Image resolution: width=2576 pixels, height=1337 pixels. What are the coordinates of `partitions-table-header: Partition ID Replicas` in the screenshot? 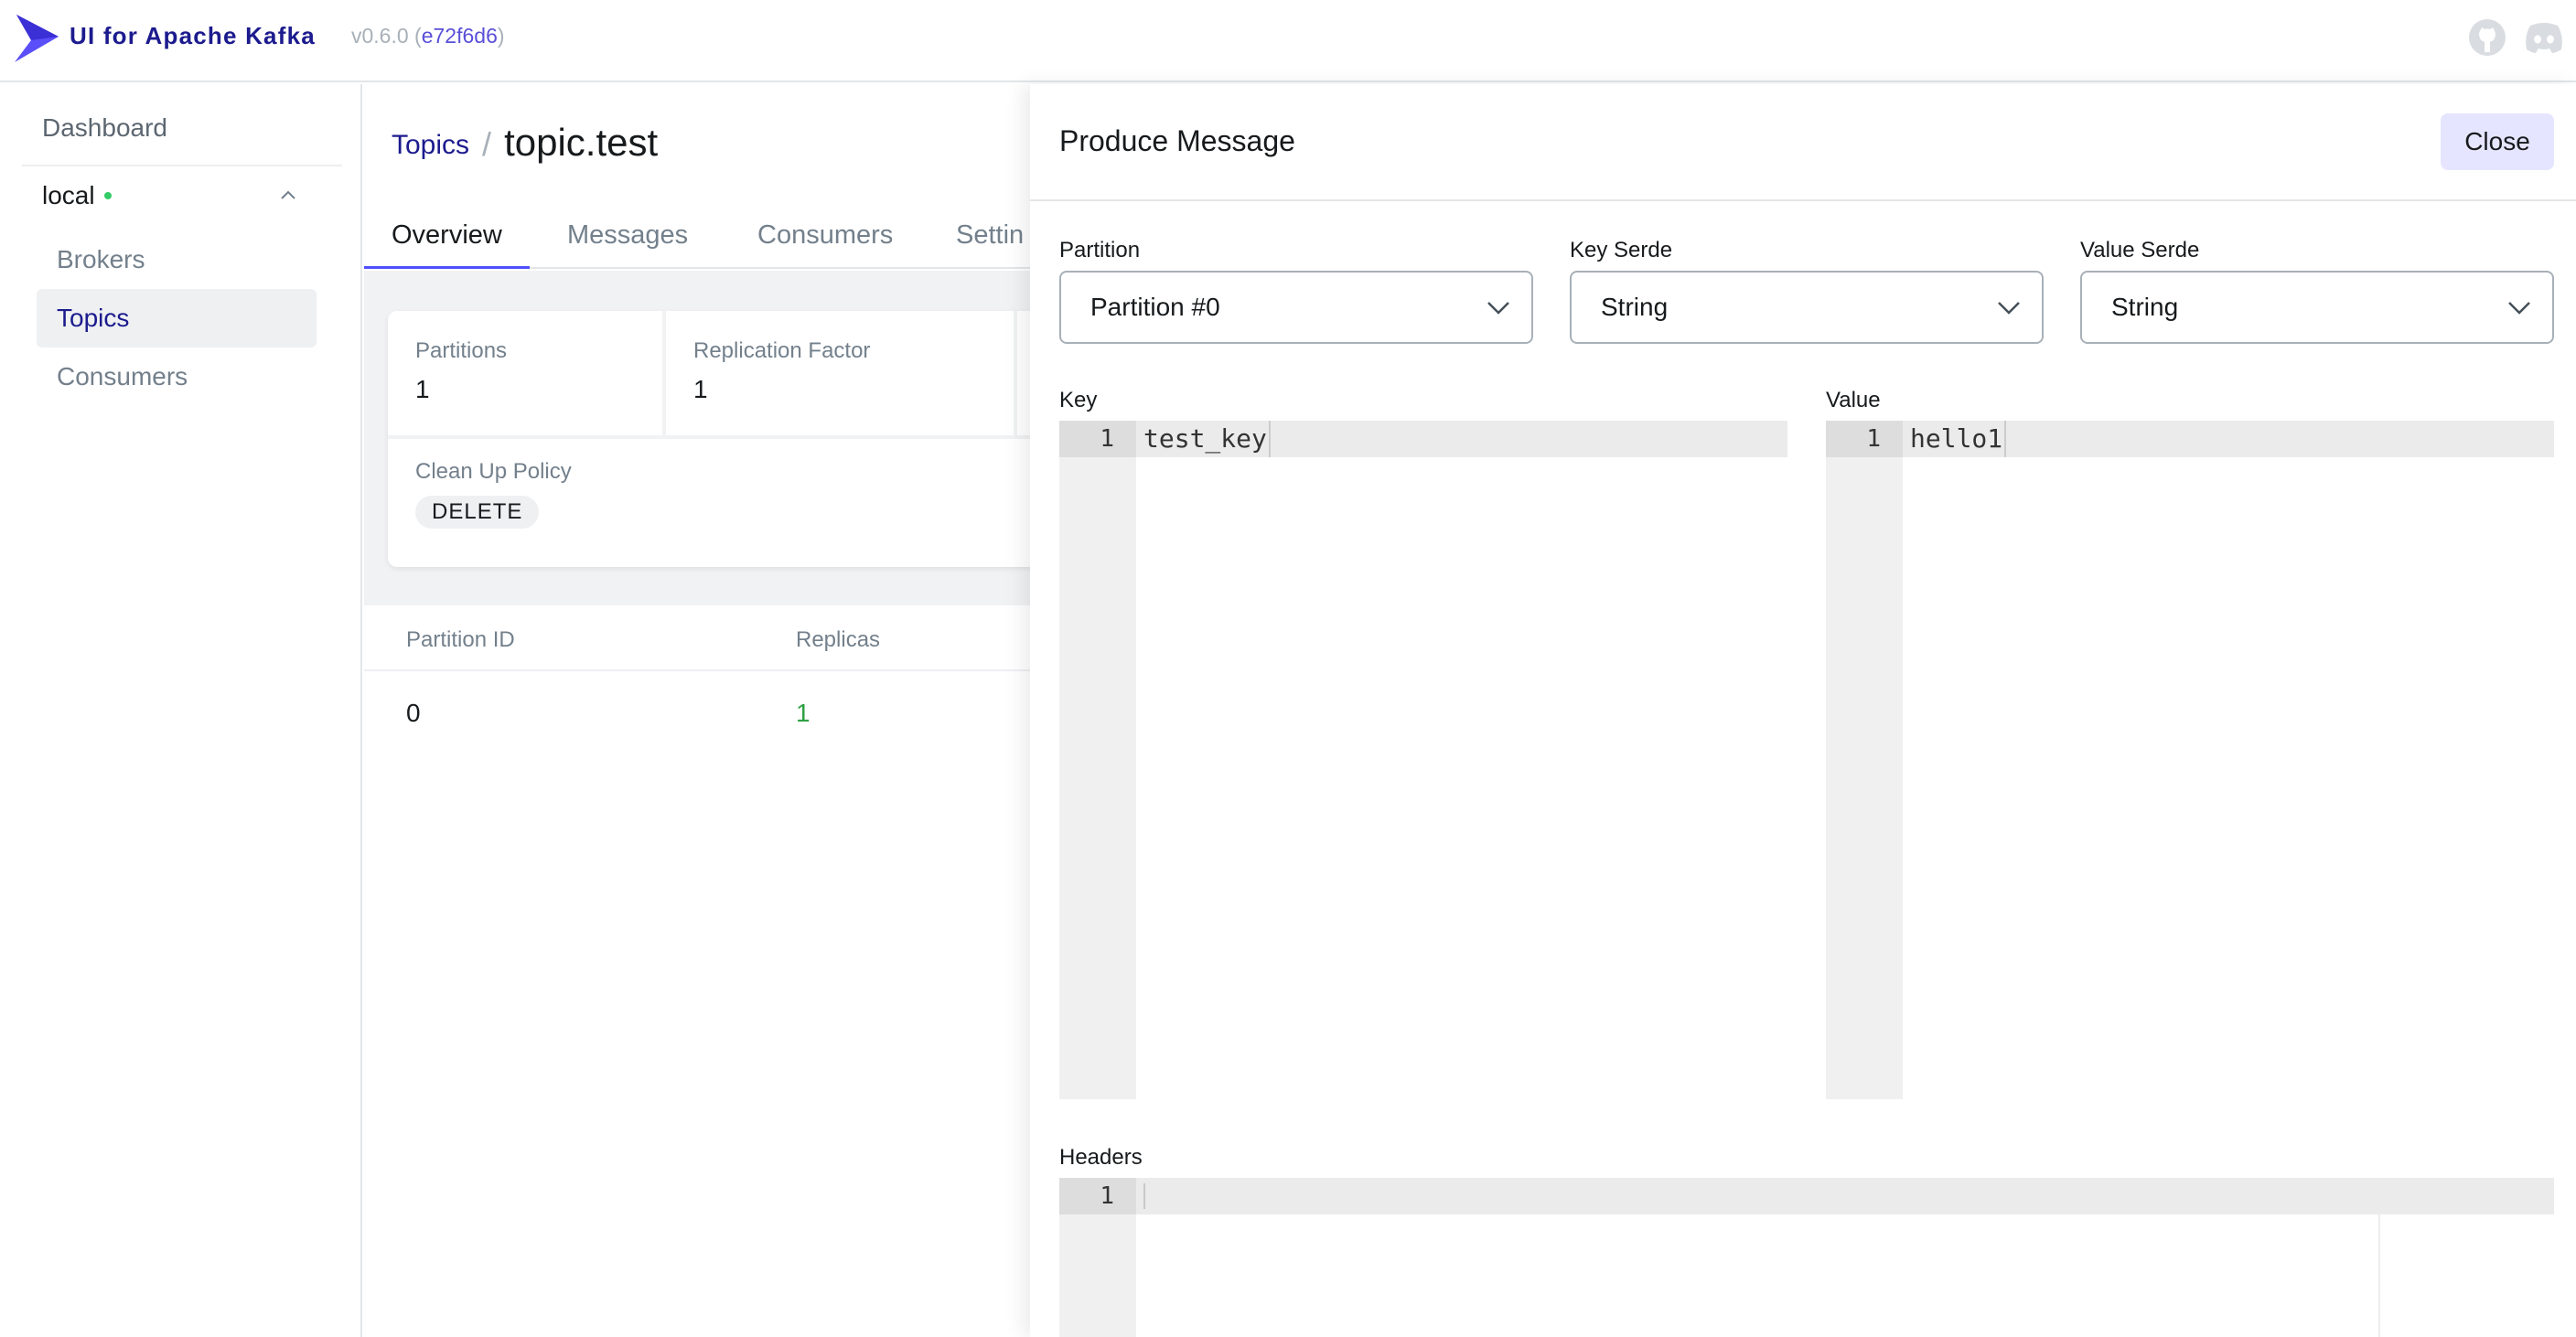 It's located at (698, 638).